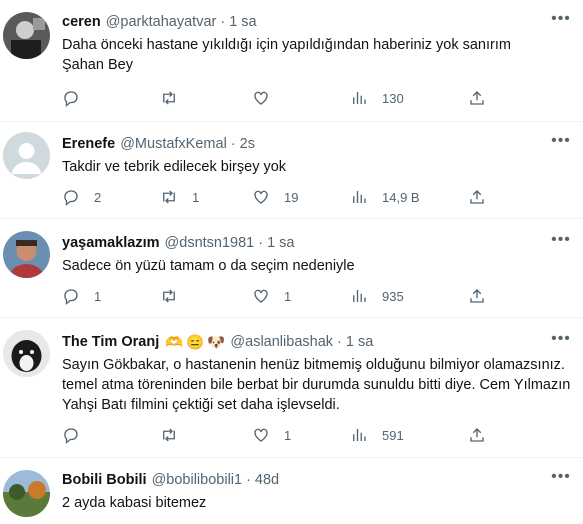 Image resolution: width=583 pixels, height=524 pixels. Describe the element at coordinates (275, 197) in the screenshot. I see `like-button: 19` at that location.